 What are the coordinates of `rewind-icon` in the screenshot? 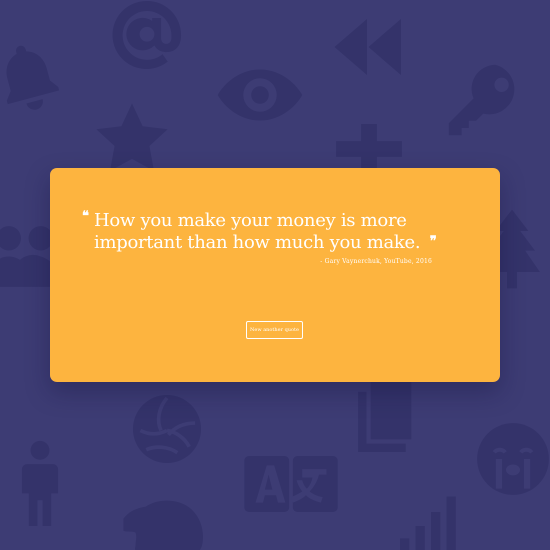 It's located at (367, 47).